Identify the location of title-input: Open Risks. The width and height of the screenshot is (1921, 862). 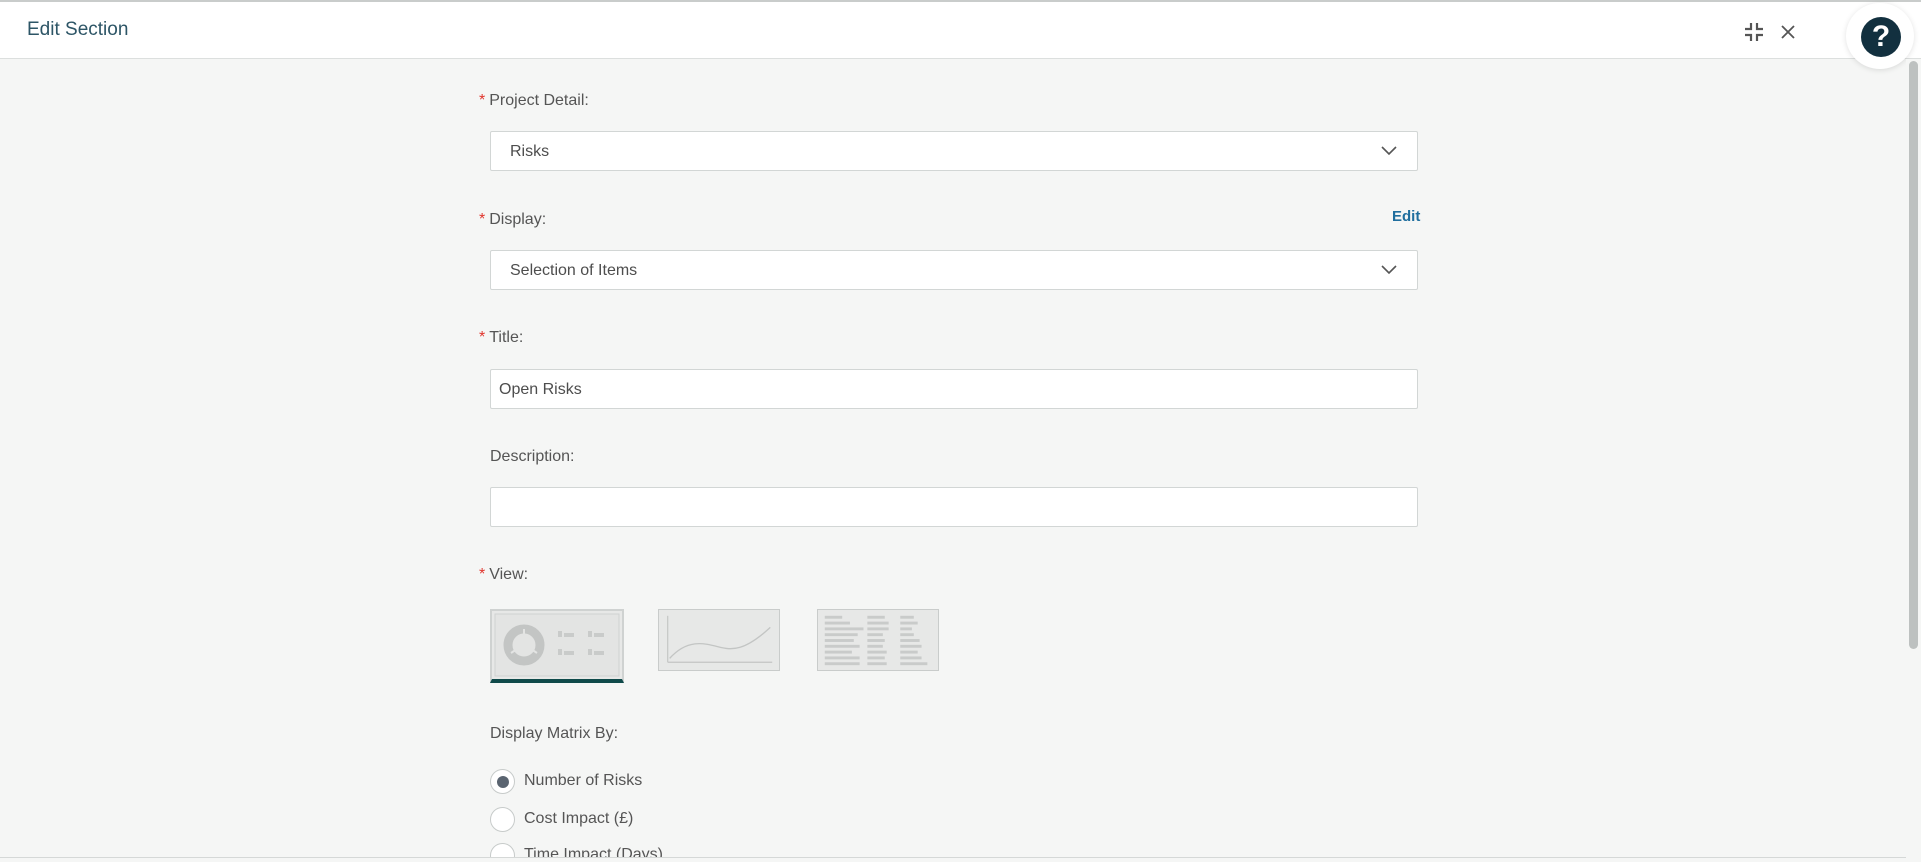
(954, 389).